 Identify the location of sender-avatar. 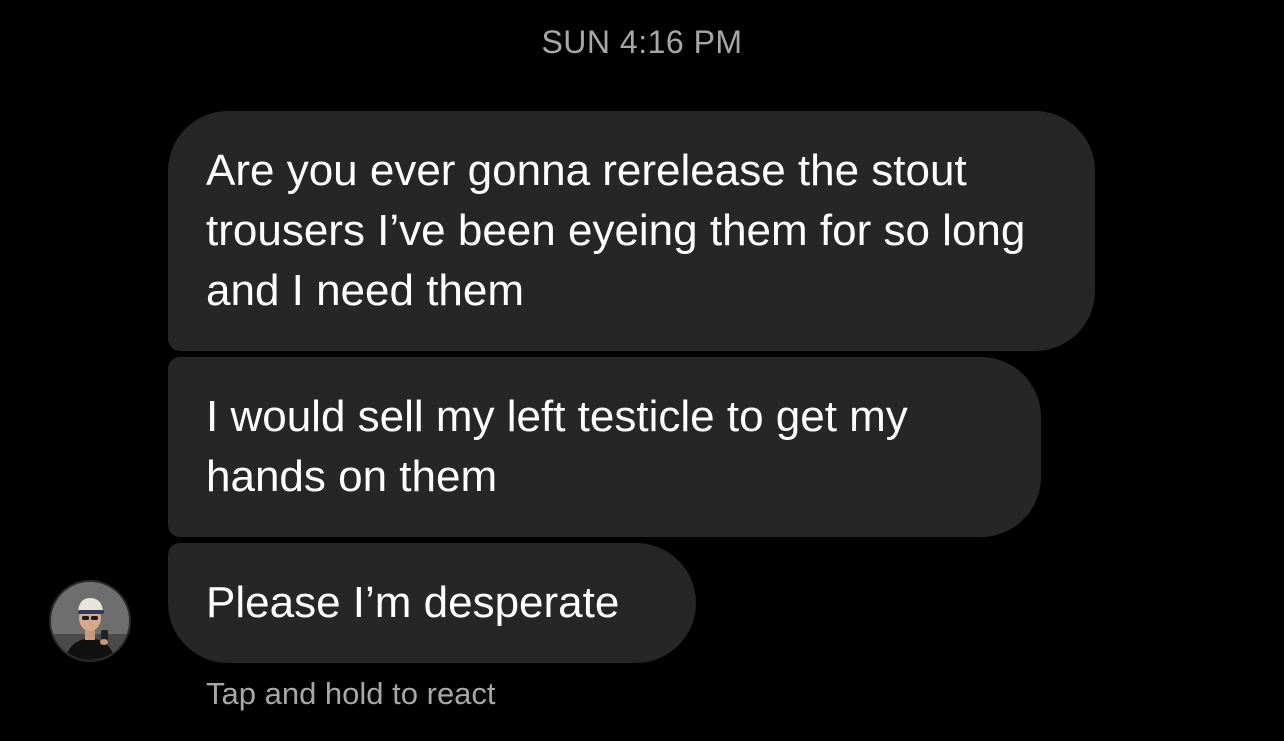
(90, 621).